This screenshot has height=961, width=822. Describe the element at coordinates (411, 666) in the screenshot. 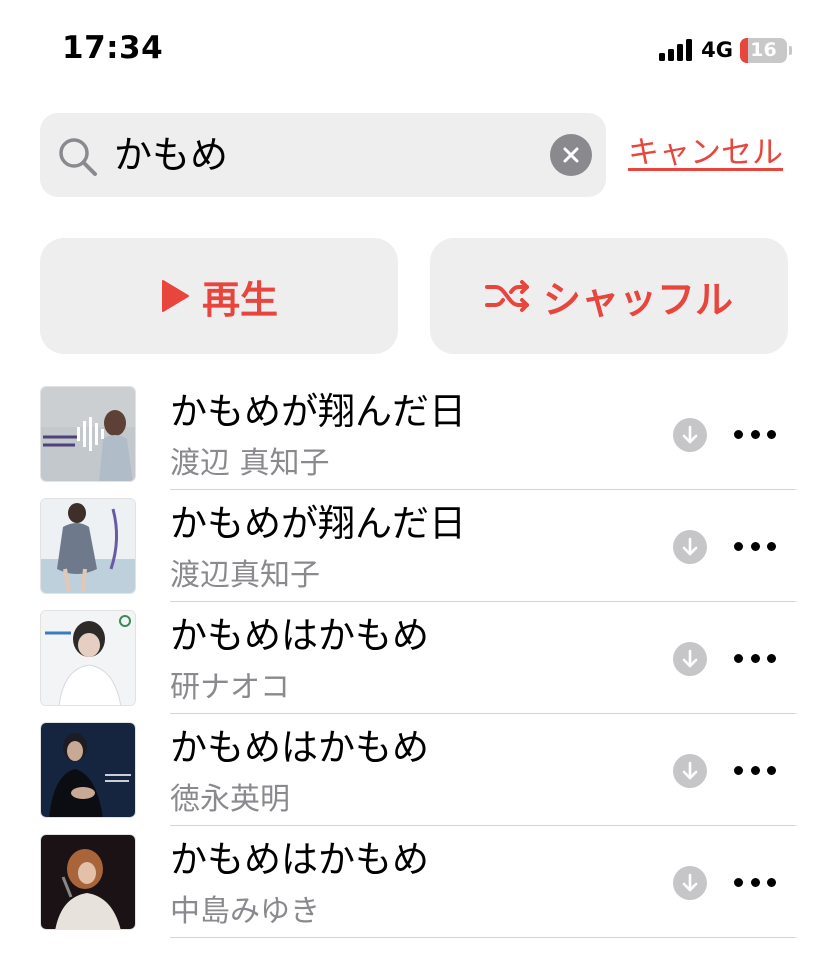

I see `song-row: かもめはかもめ 研ナオコ` at that location.